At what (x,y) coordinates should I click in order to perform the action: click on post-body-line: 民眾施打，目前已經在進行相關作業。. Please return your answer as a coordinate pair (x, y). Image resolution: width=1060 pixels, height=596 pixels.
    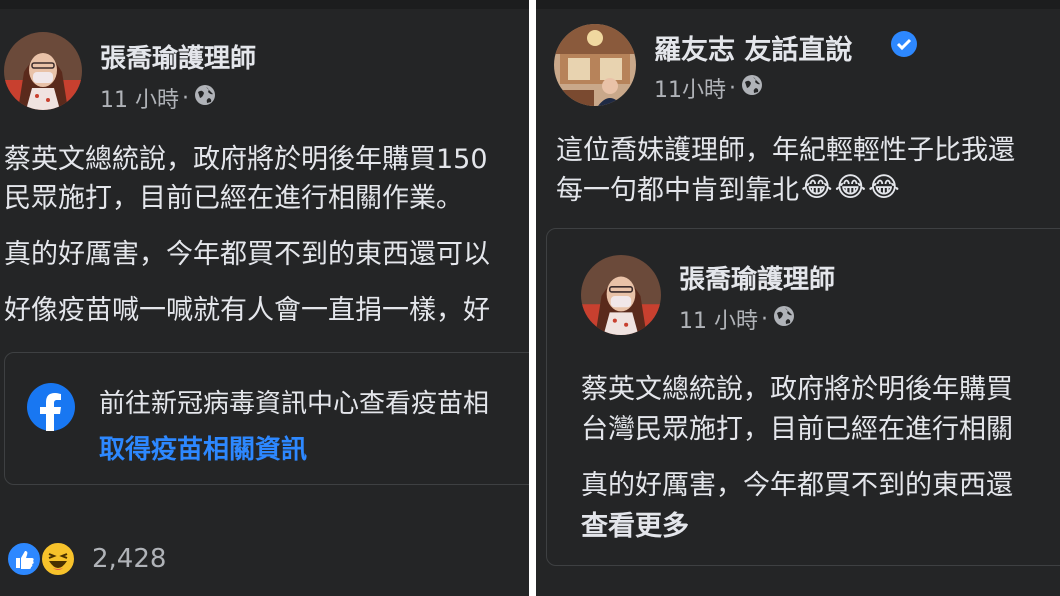
    Looking at the image, I should click on (233, 198).